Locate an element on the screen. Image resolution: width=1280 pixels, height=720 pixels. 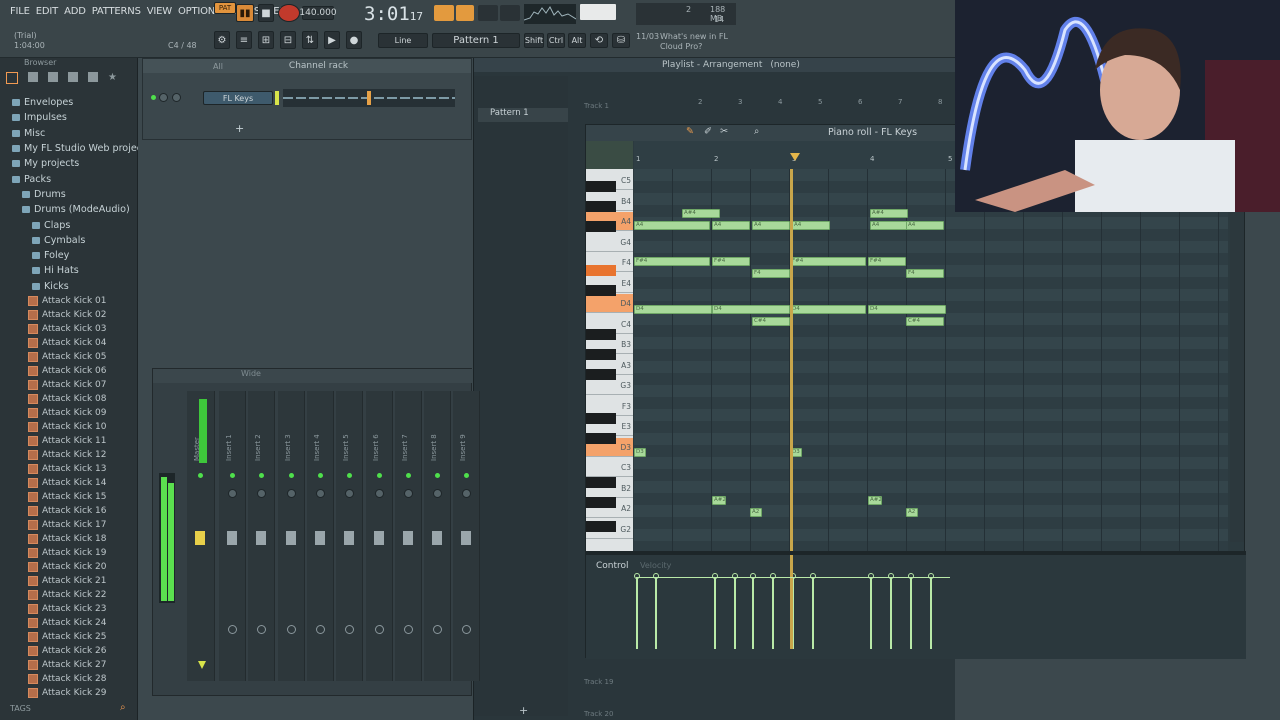
paint-tool-icon: ✐ is located at coordinates (708, 131).